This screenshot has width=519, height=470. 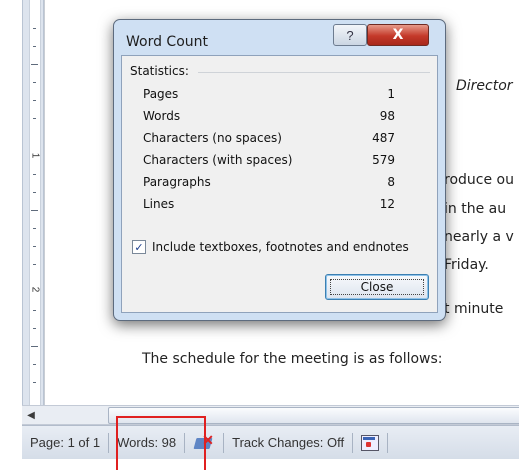 I want to click on stat-label: Characters (with spaces), so click(x=218, y=160).